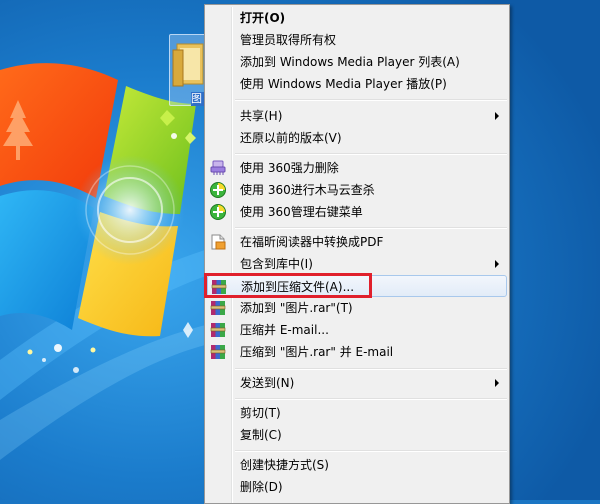 The image size is (600, 504). What do you see at coordinates (288, 285) in the screenshot?
I see `red-highlight-box` at bounding box center [288, 285].